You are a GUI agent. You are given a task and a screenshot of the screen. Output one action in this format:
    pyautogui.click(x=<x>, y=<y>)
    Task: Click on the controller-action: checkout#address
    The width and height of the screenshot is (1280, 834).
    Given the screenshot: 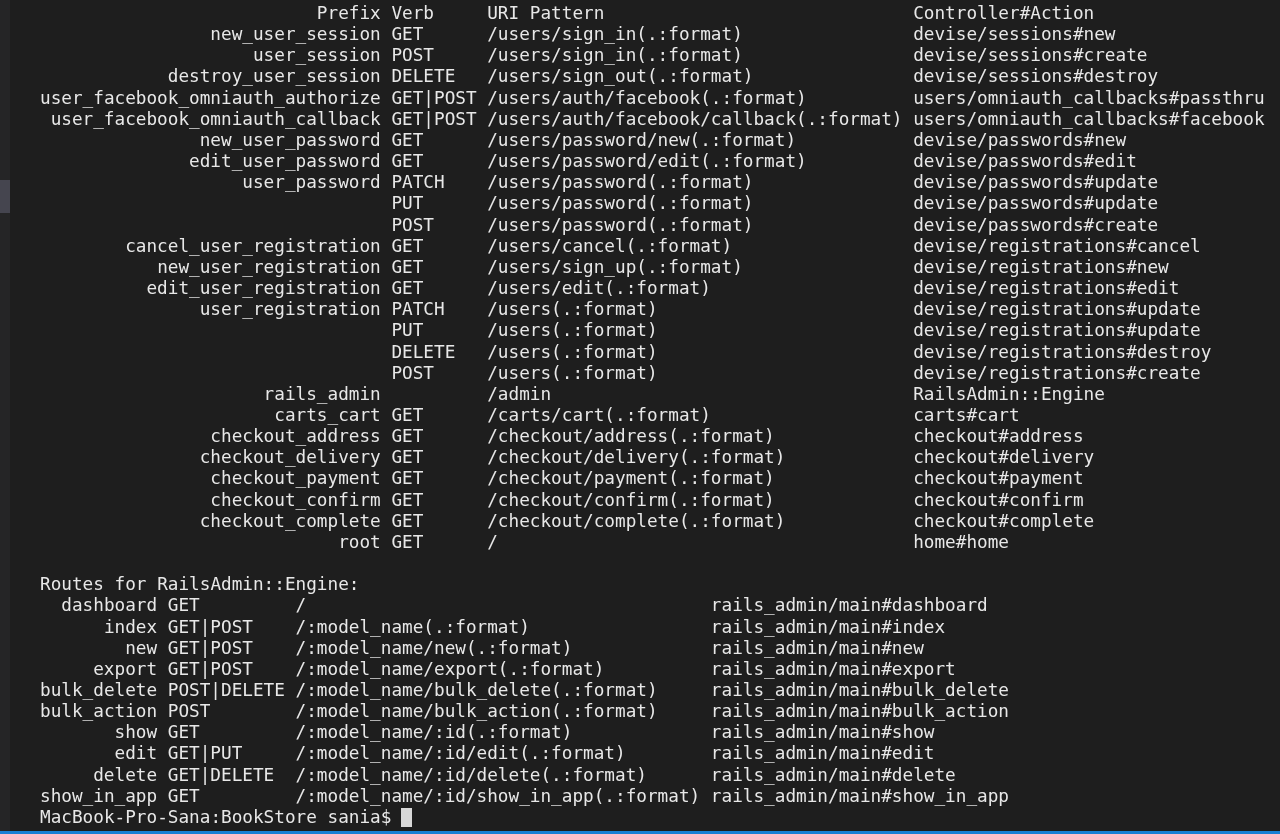 What is the action you would take?
    pyautogui.click(x=998, y=437)
    